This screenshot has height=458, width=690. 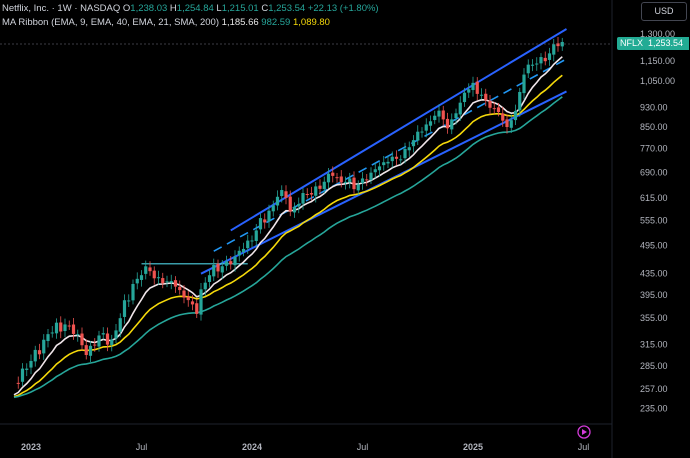 What do you see at coordinates (654, 344) in the screenshot?
I see `y-tick-label-13: 315.00` at bounding box center [654, 344].